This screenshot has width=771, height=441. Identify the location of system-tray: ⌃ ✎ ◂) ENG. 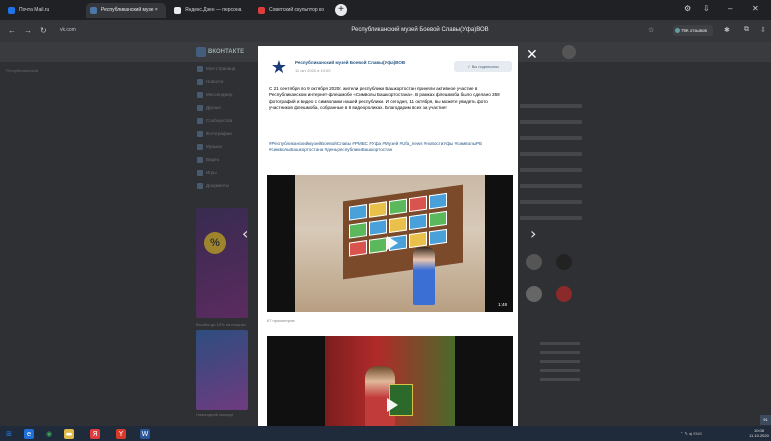
(691, 433).